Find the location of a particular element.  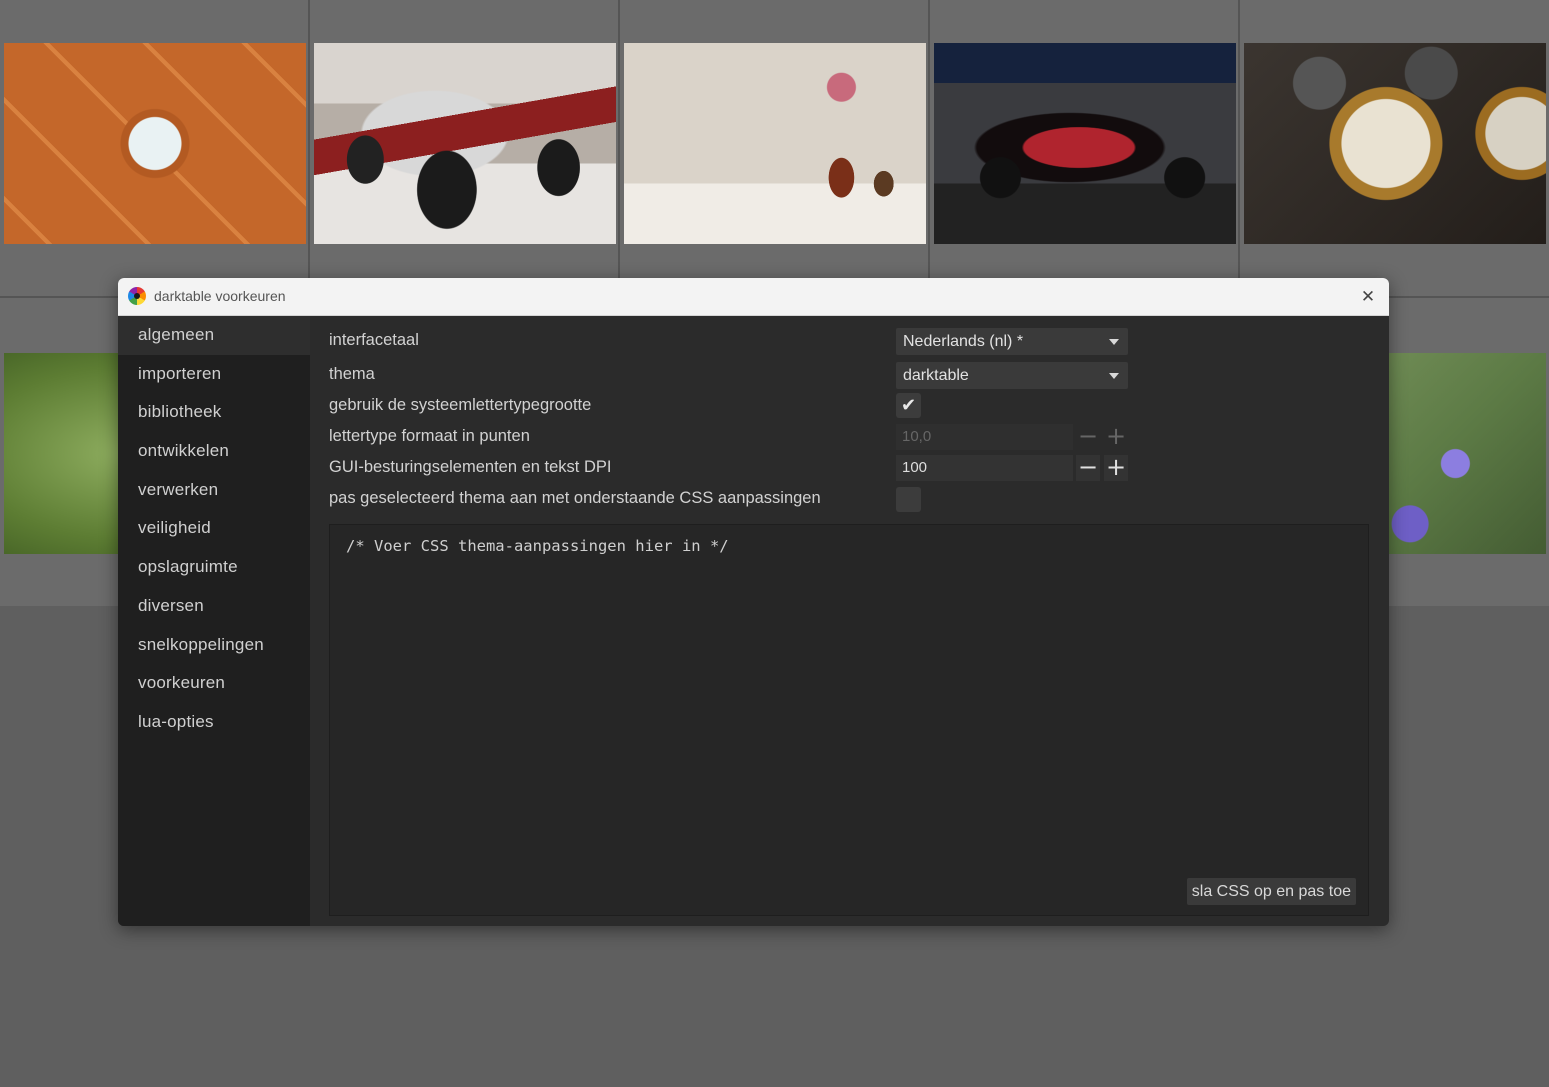

system-font-size-label: gebruik de systeemlettertypegrootte is located at coordinates (460, 405).